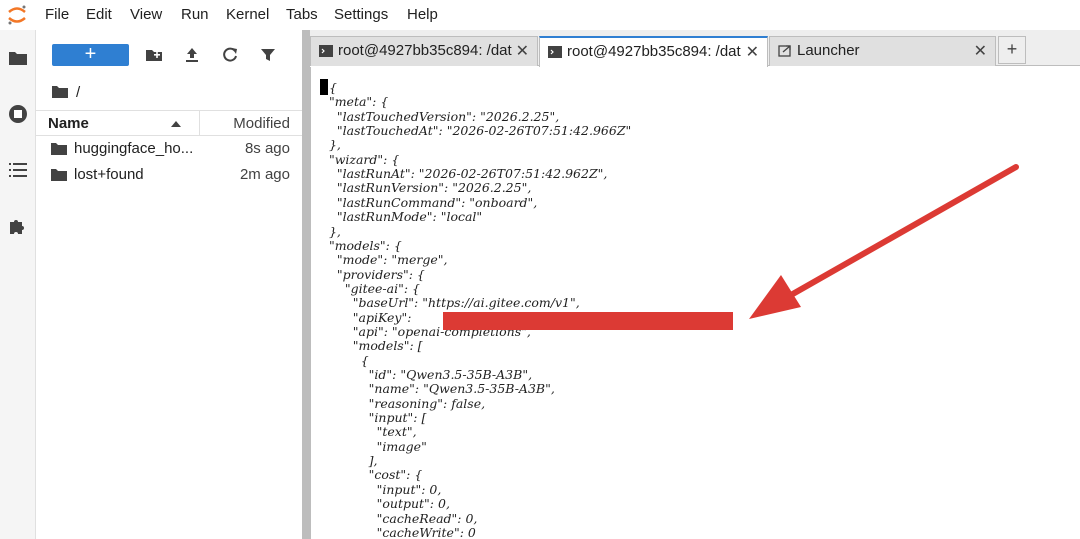  I want to click on sort-ascending-icon, so click(176, 124).